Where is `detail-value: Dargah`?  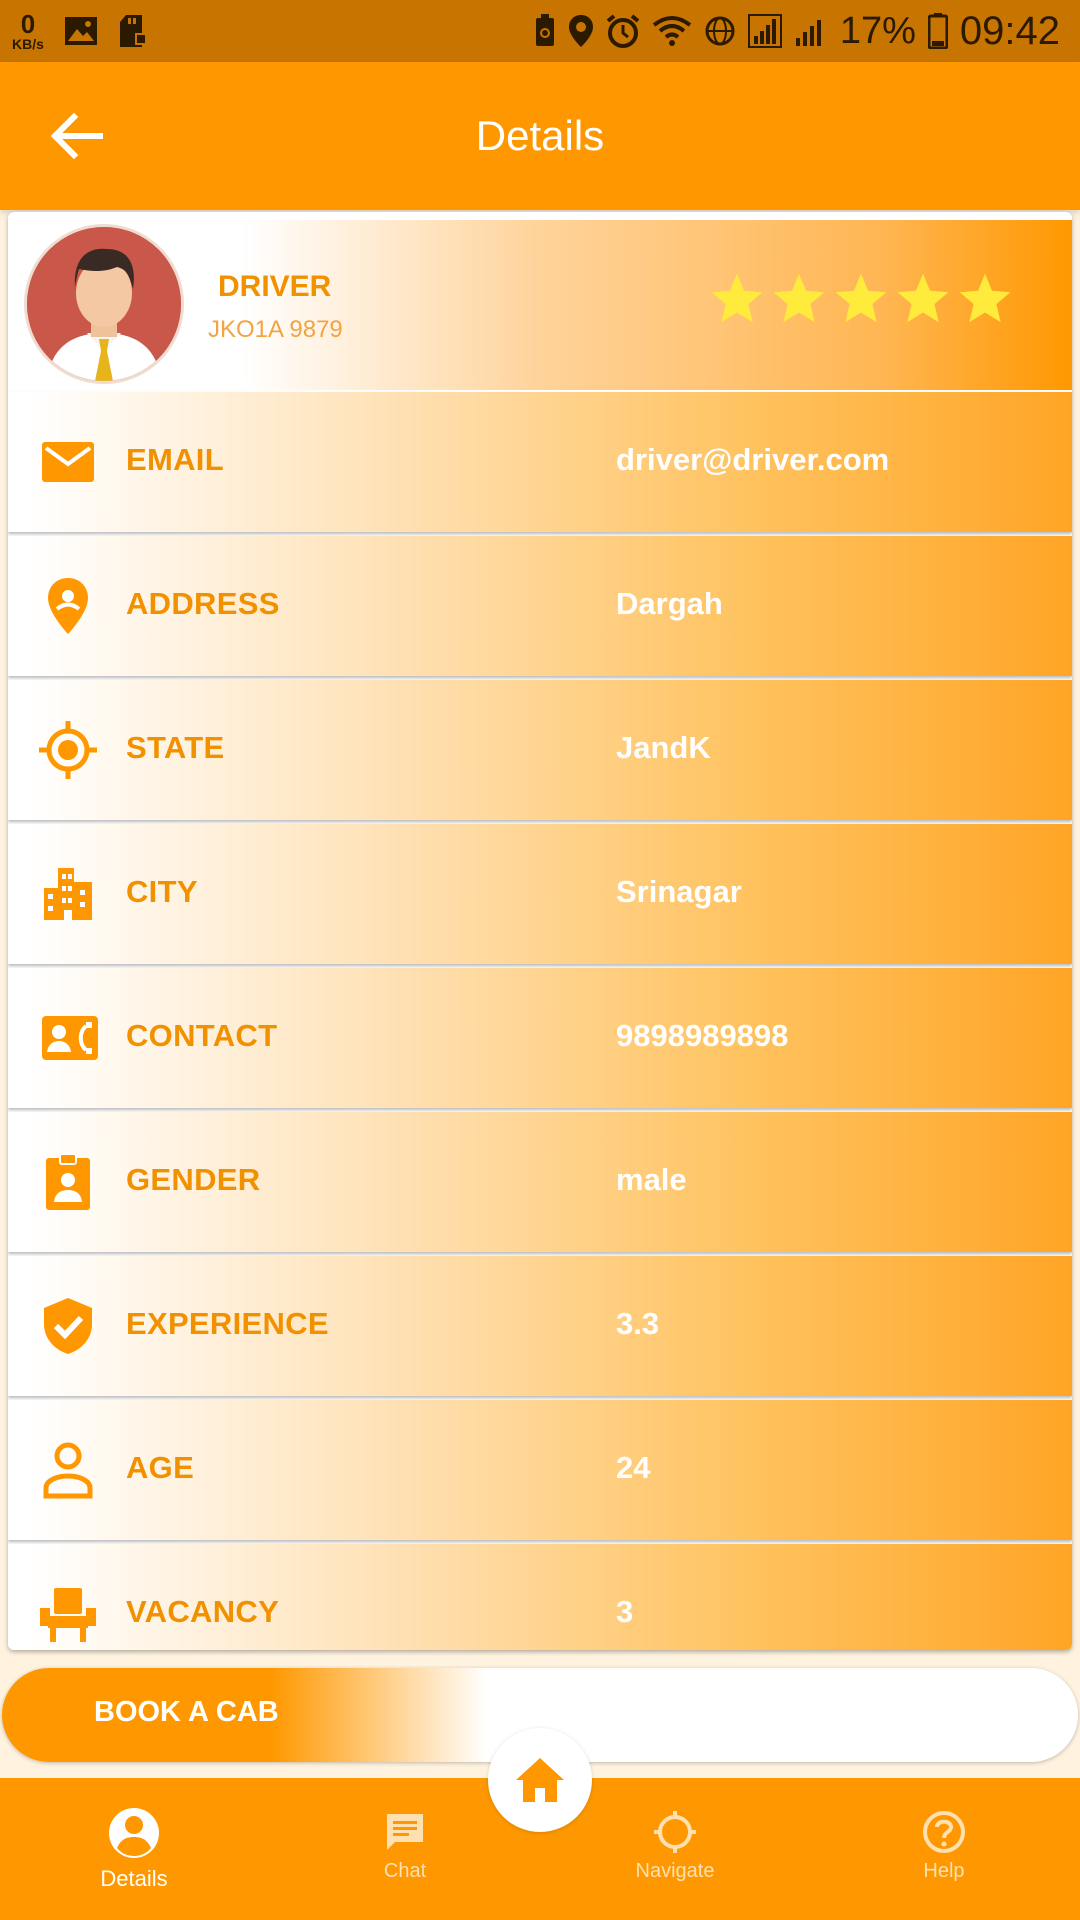 detail-value: Dargah is located at coordinates (669, 603).